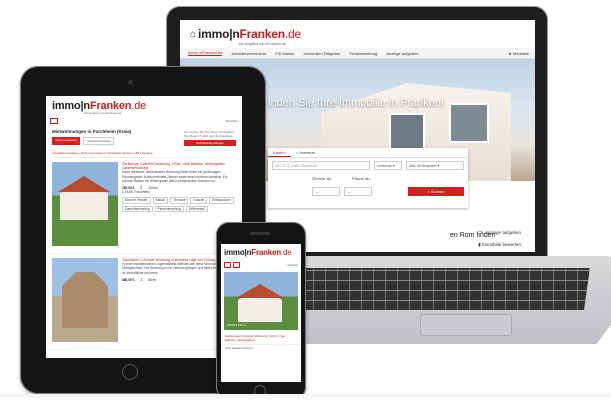 The image size is (611, 402). What do you see at coordinates (279, 152) in the screenshot?
I see `tab-kaufen: Kaufen` at bounding box center [279, 152].